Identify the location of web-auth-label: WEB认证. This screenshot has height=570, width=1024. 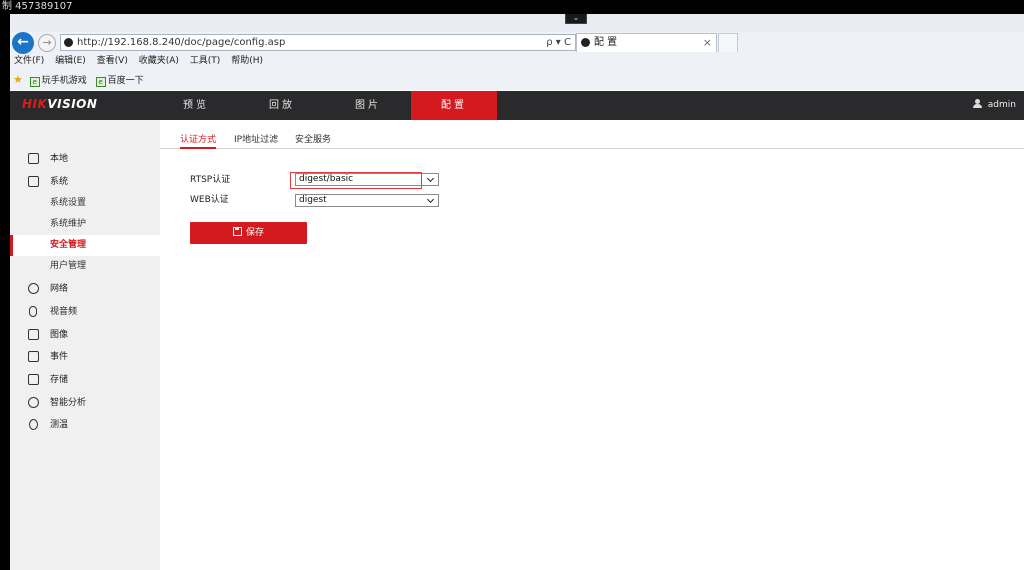
(209, 200).